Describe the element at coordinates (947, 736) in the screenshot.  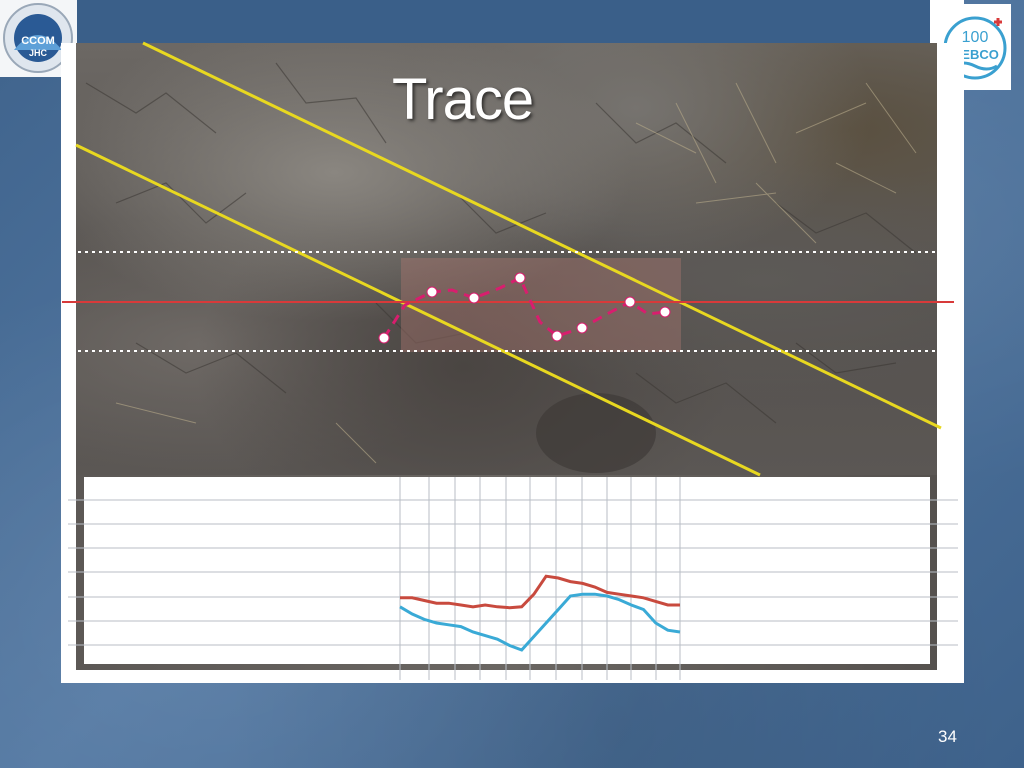
I see `page-number: 34` at that location.